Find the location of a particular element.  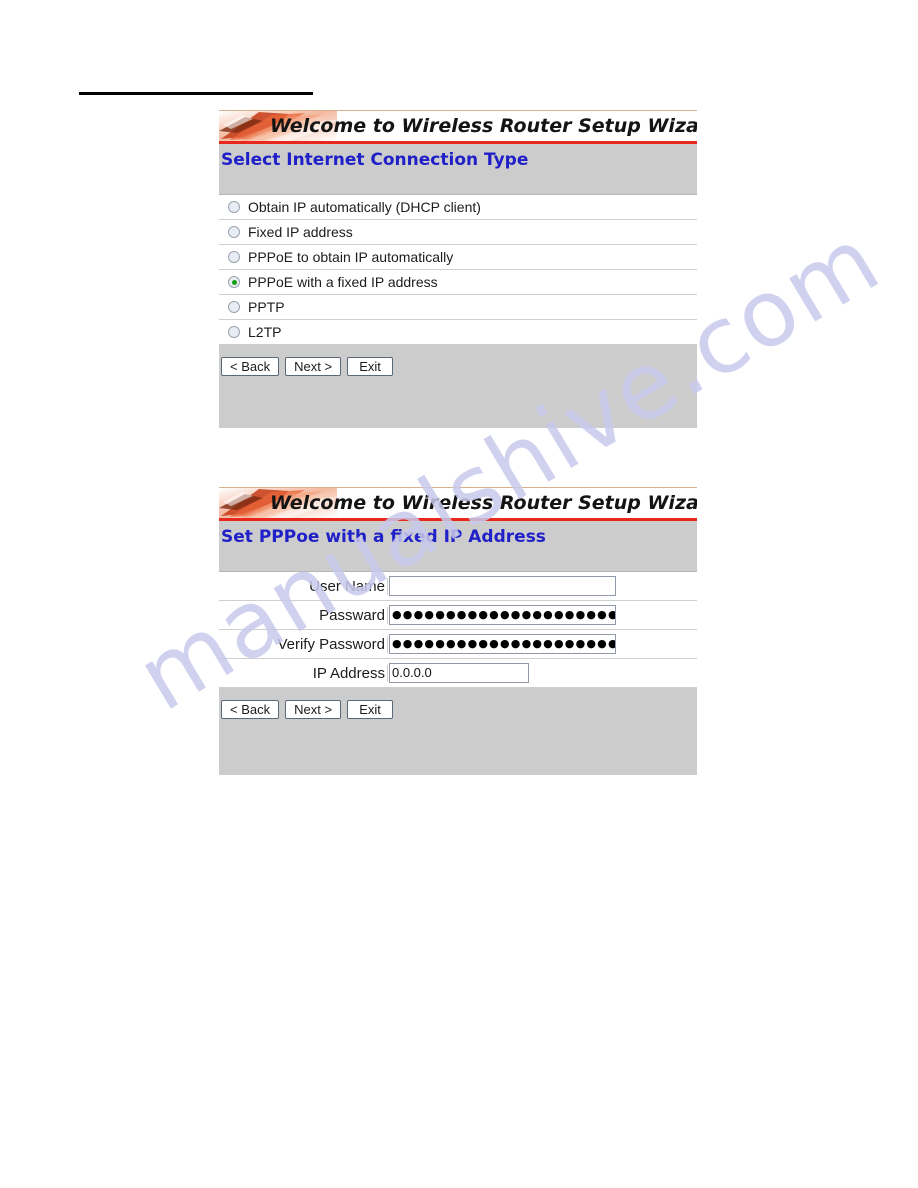

option-label-pppoe-auto: PPPoE to obtain IP automatically is located at coordinates (351, 257).